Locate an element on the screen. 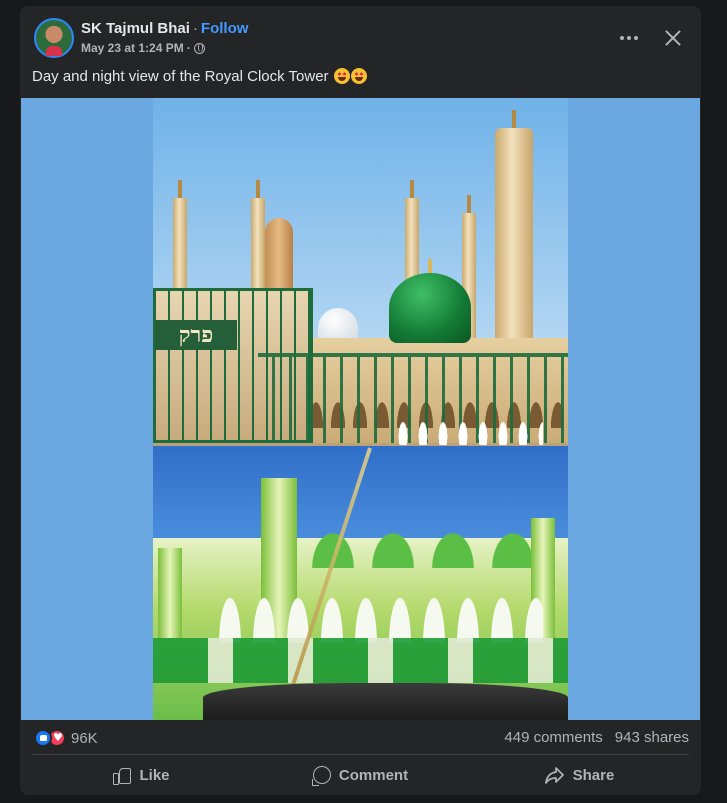 The image size is (727, 803). author-line: SK Tajmul Bhai · Follow is located at coordinates (164, 28).